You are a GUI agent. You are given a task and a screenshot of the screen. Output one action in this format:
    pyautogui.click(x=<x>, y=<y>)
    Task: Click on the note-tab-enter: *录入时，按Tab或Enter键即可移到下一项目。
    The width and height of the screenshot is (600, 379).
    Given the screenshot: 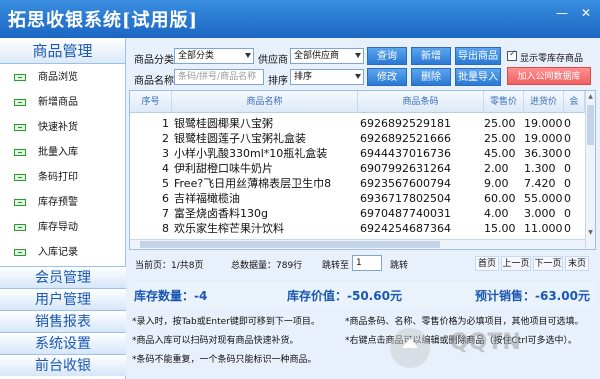 What is the action you would take?
    pyautogui.click(x=226, y=322)
    